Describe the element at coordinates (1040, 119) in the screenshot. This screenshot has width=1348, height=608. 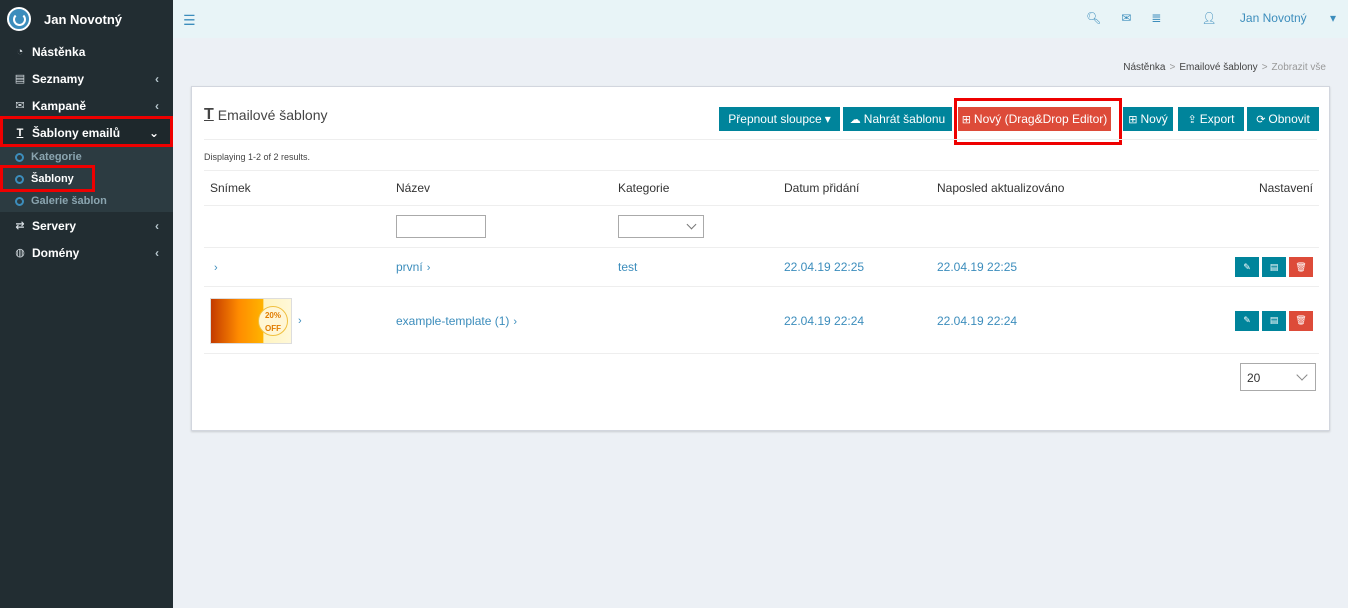
I see `new-dnd-editor-label: Nový (Drag&Drop Editor)` at that location.